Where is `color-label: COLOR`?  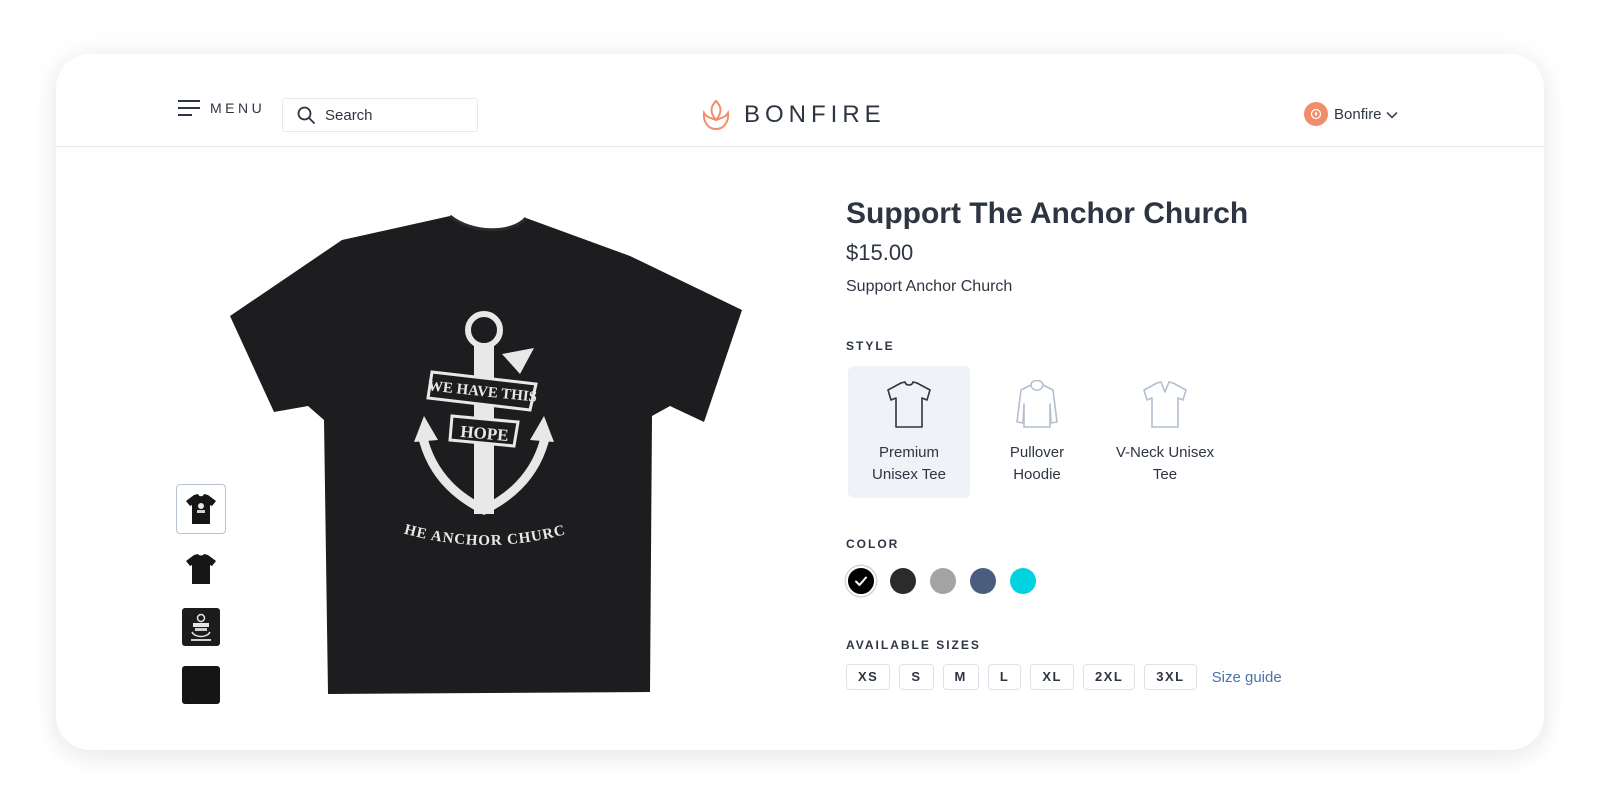 color-label: COLOR is located at coordinates (873, 544).